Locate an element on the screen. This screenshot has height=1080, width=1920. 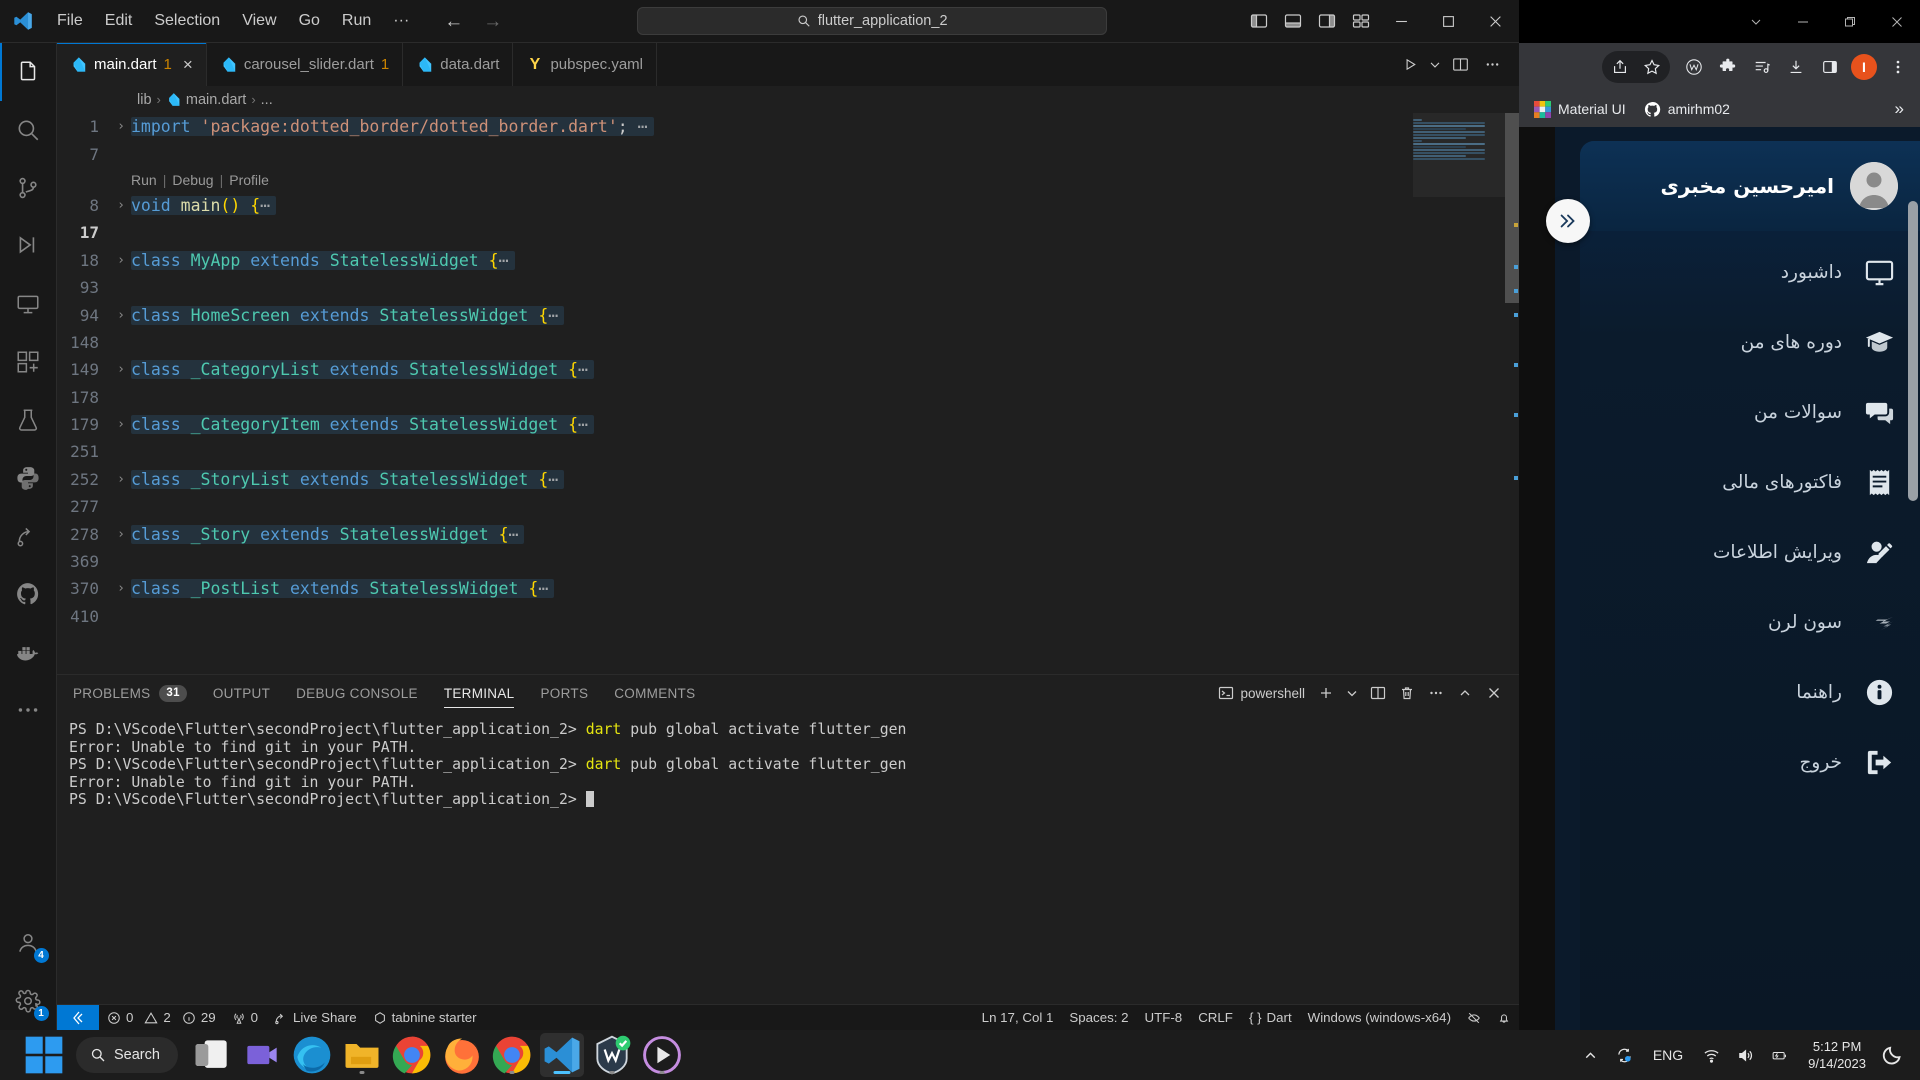
sidebar-profile: امیرحسین مخبری is located at coordinates (1750, 186).